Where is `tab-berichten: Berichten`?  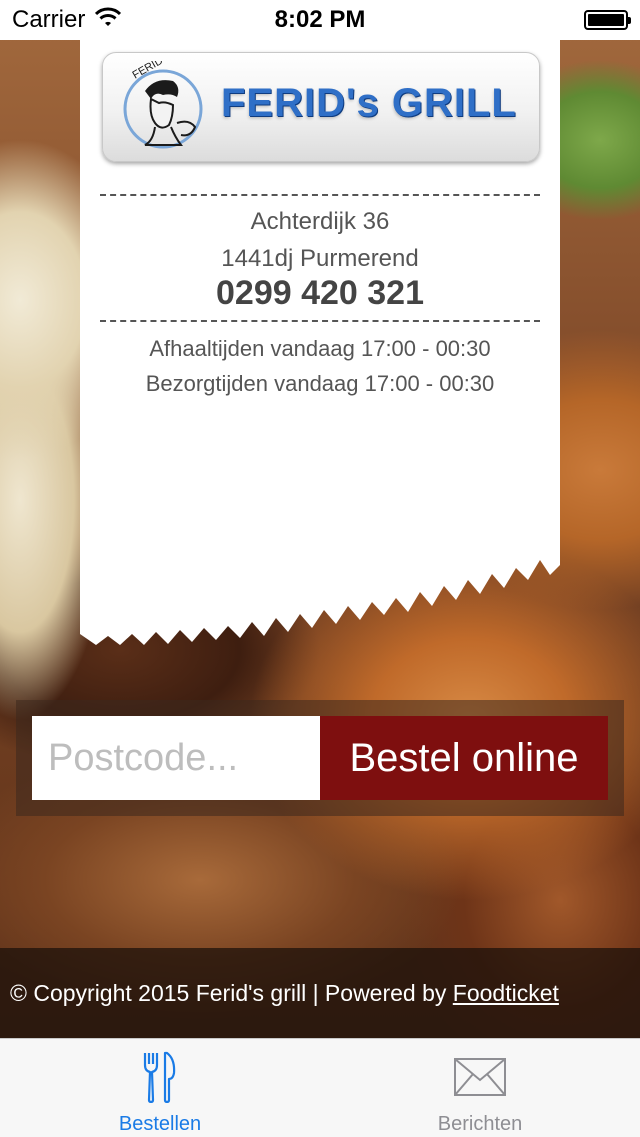
tab-berichten: Berichten is located at coordinates (480, 1088).